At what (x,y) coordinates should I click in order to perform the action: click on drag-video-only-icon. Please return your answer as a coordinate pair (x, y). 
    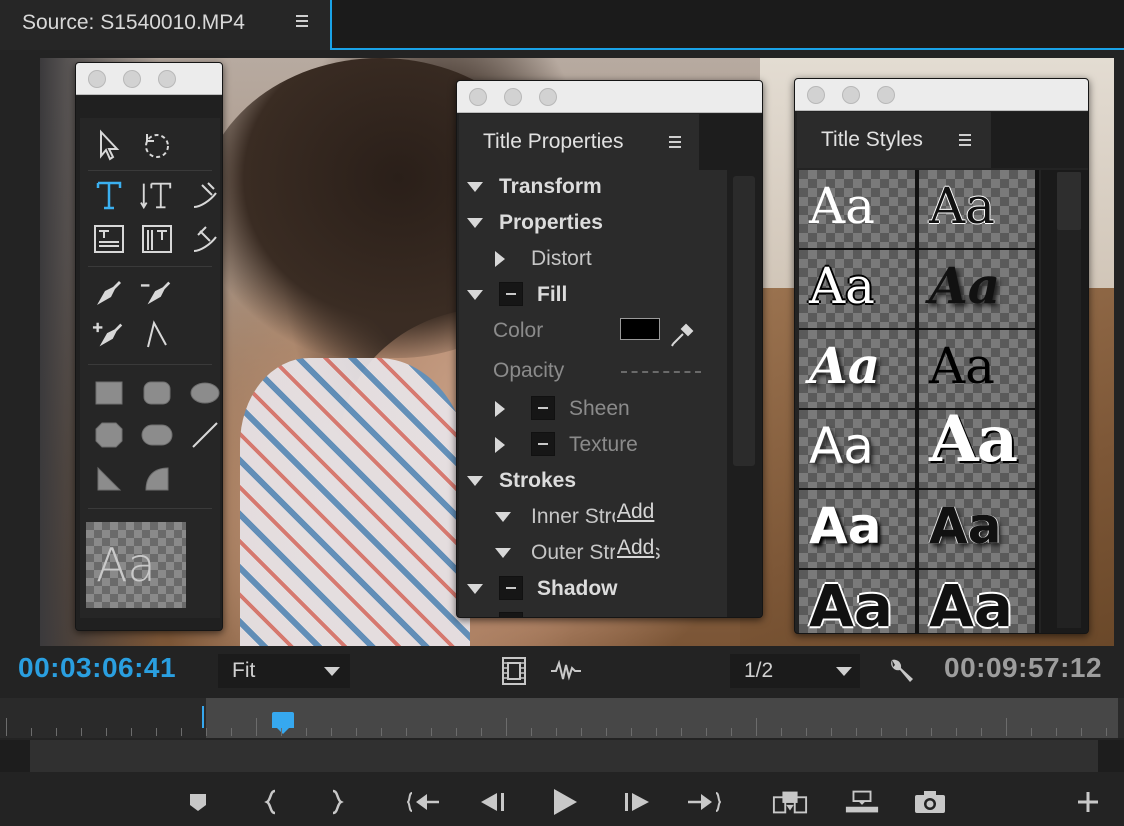
    Looking at the image, I should click on (514, 671).